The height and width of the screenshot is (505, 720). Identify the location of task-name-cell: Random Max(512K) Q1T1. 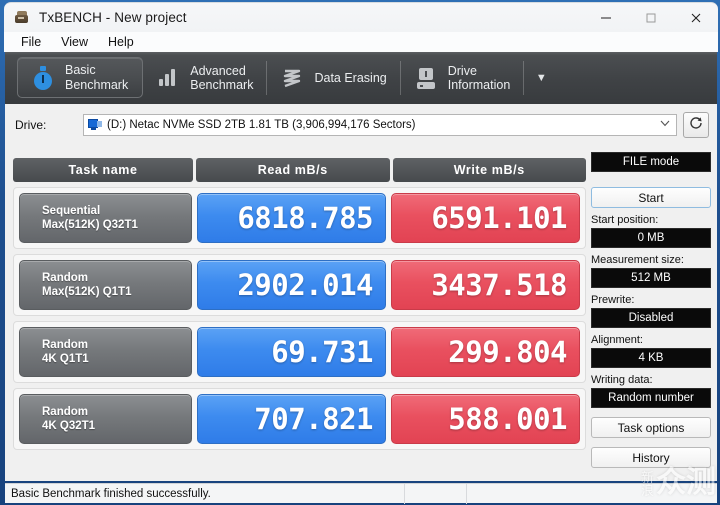
(105, 285).